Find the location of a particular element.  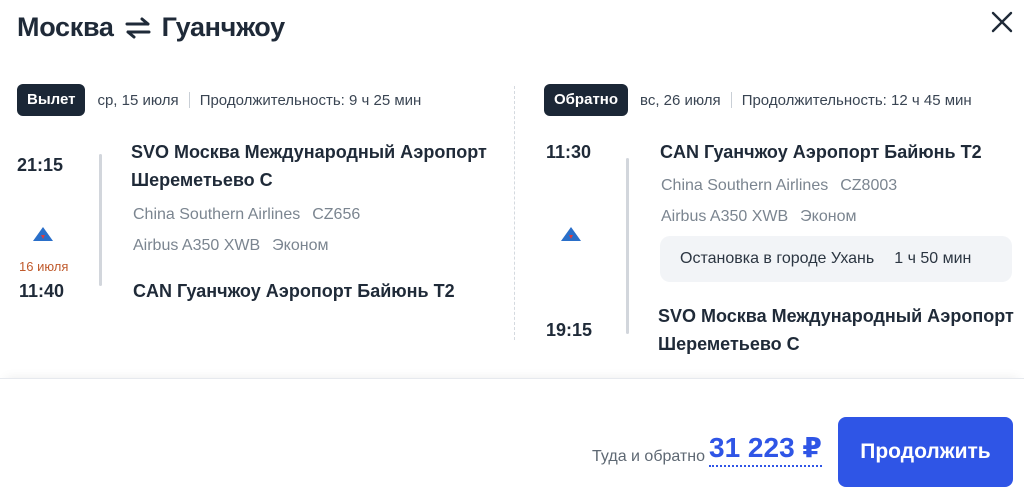

outbound-arrive-airport: CAN Гуанчжоу Аэропорт Байюнь T2 is located at coordinates (294, 291).